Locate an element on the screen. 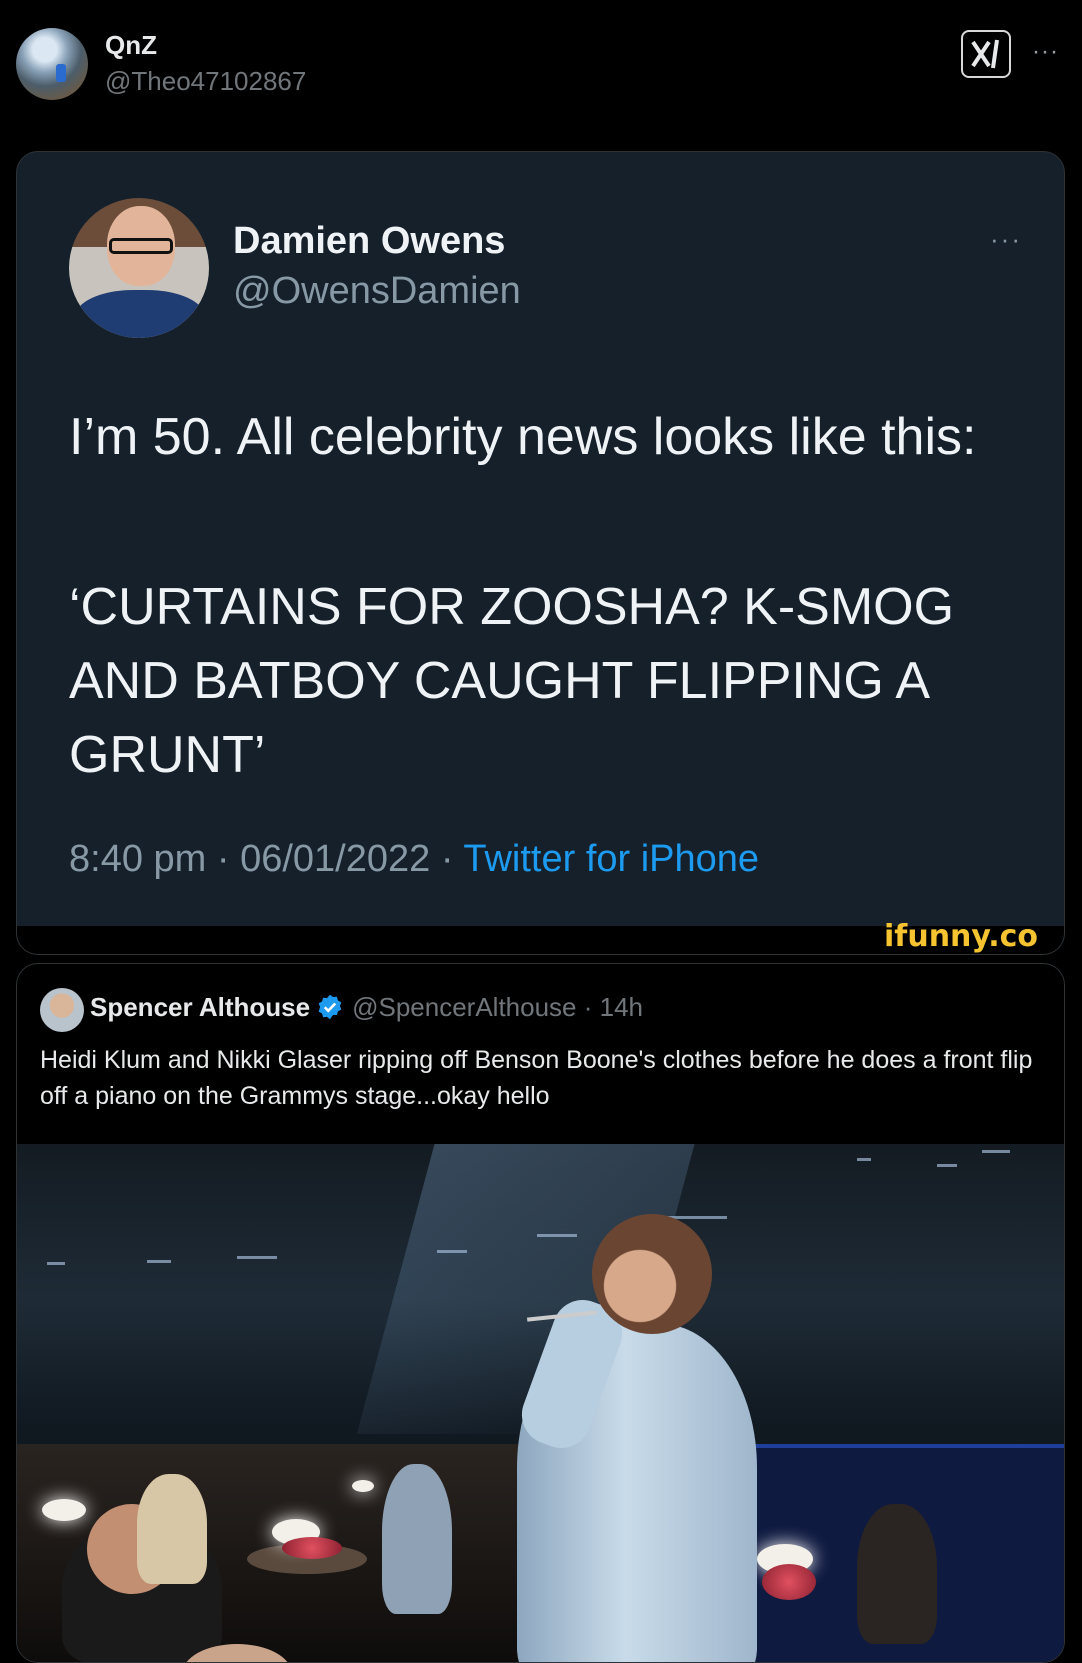 The width and height of the screenshot is (1082, 1663). watermark-logo: ifunny.co is located at coordinates (961, 936).